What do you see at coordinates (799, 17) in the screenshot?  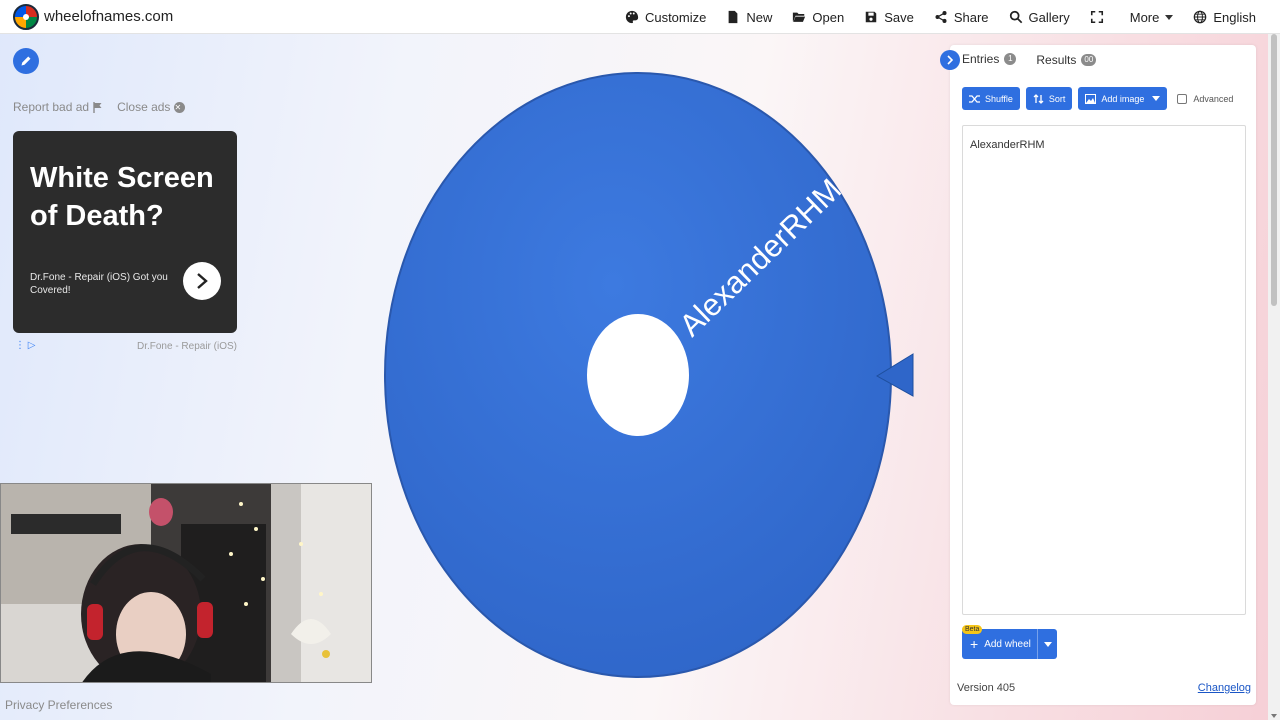 I see `folder-open-icon` at bounding box center [799, 17].